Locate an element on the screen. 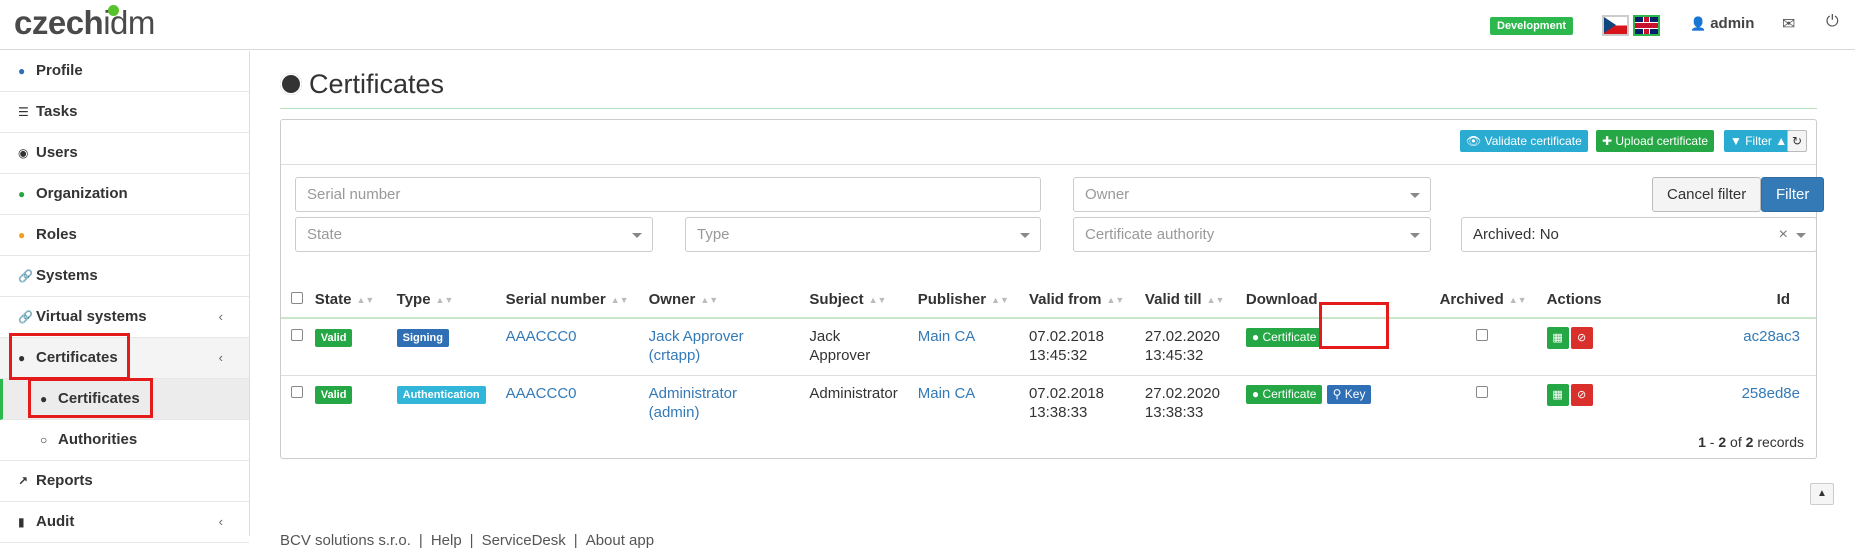 This screenshot has height=549, width=1855. column-label: Owner is located at coordinates (672, 299).